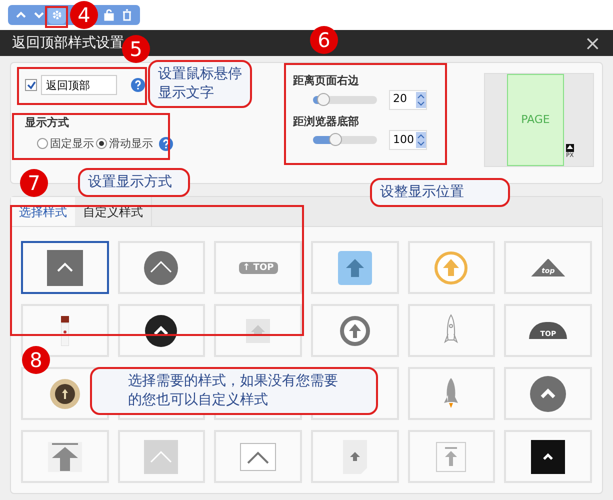 The width and height of the screenshot is (613, 500). I want to click on position-label: 距浏览器底部, so click(326, 122).